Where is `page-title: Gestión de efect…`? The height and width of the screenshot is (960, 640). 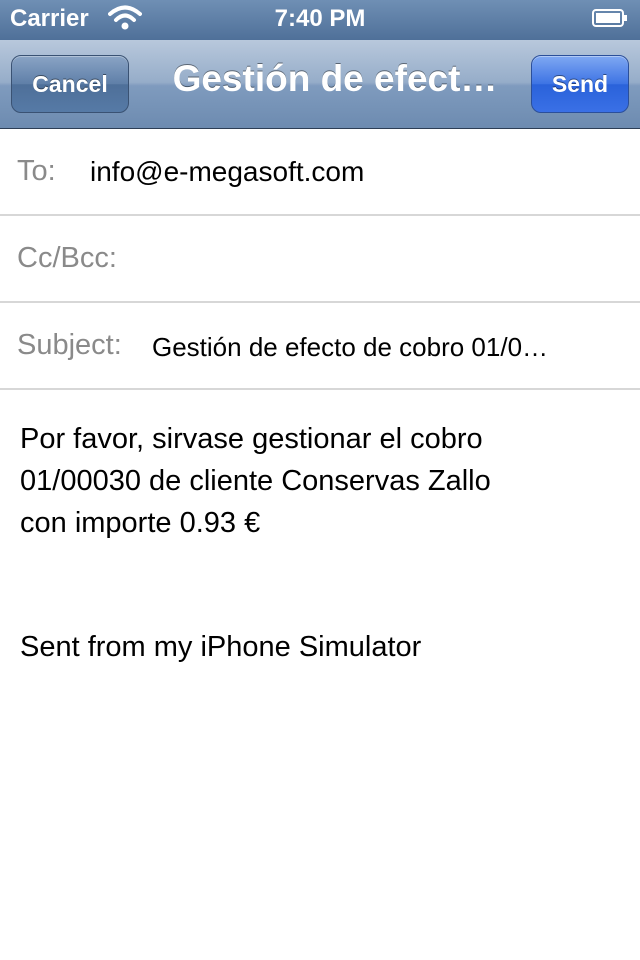 page-title: Gestión de efect… is located at coordinates (335, 78).